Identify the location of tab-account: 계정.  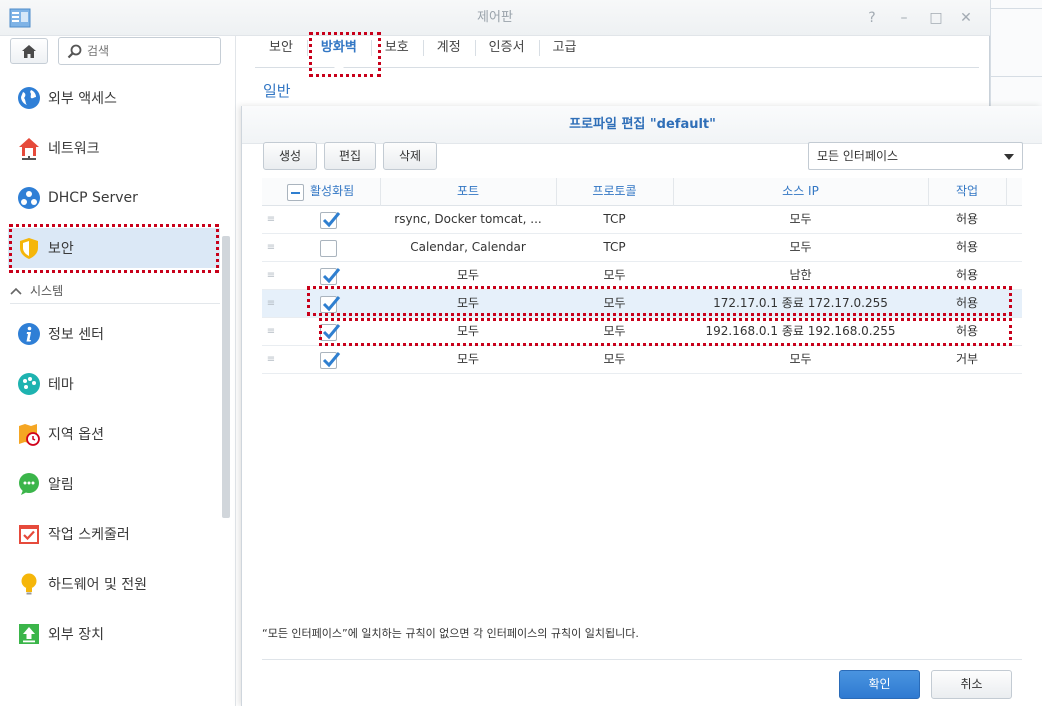
(448, 52).